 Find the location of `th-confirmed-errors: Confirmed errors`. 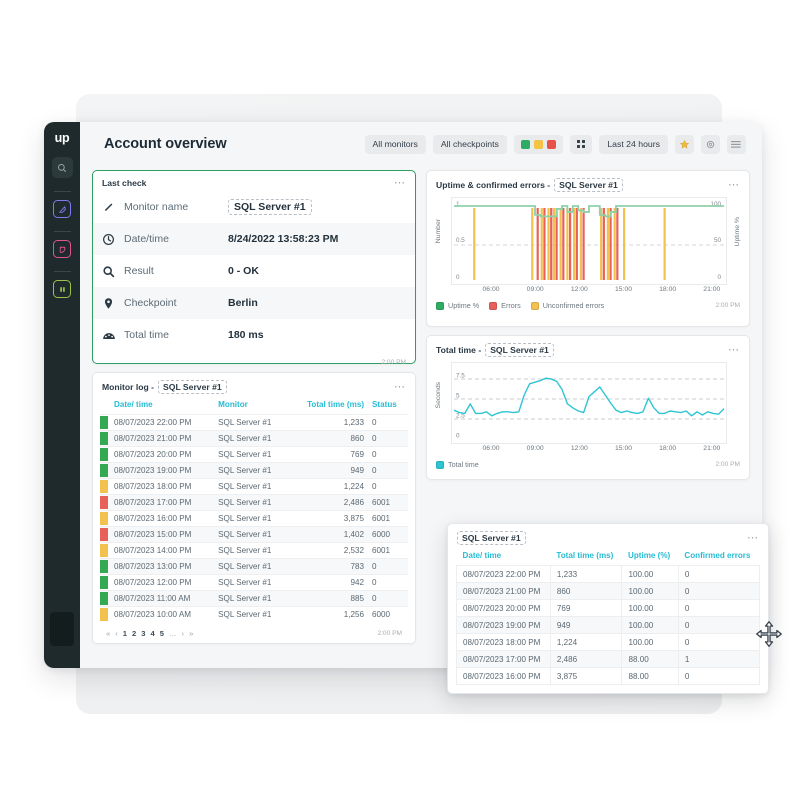

th-confirmed-errors: Confirmed errors is located at coordinates (718, 557).